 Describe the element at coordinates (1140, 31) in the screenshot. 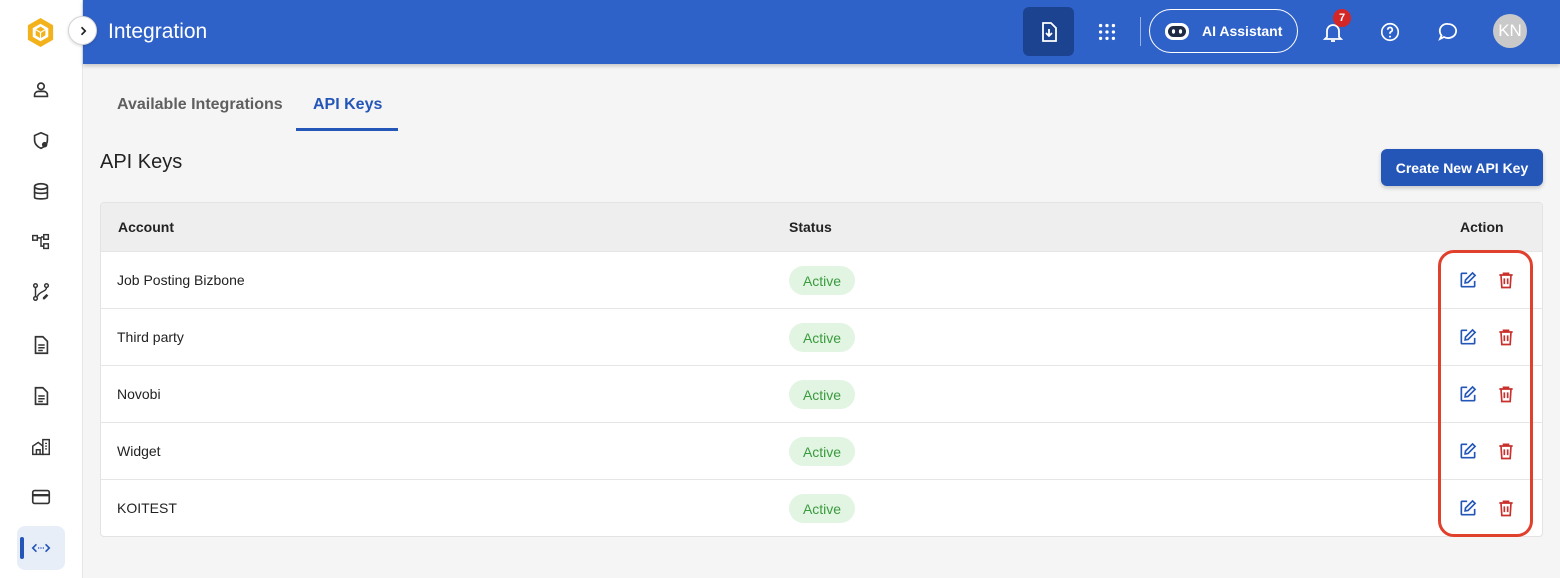

I see `header-divider` at that location.